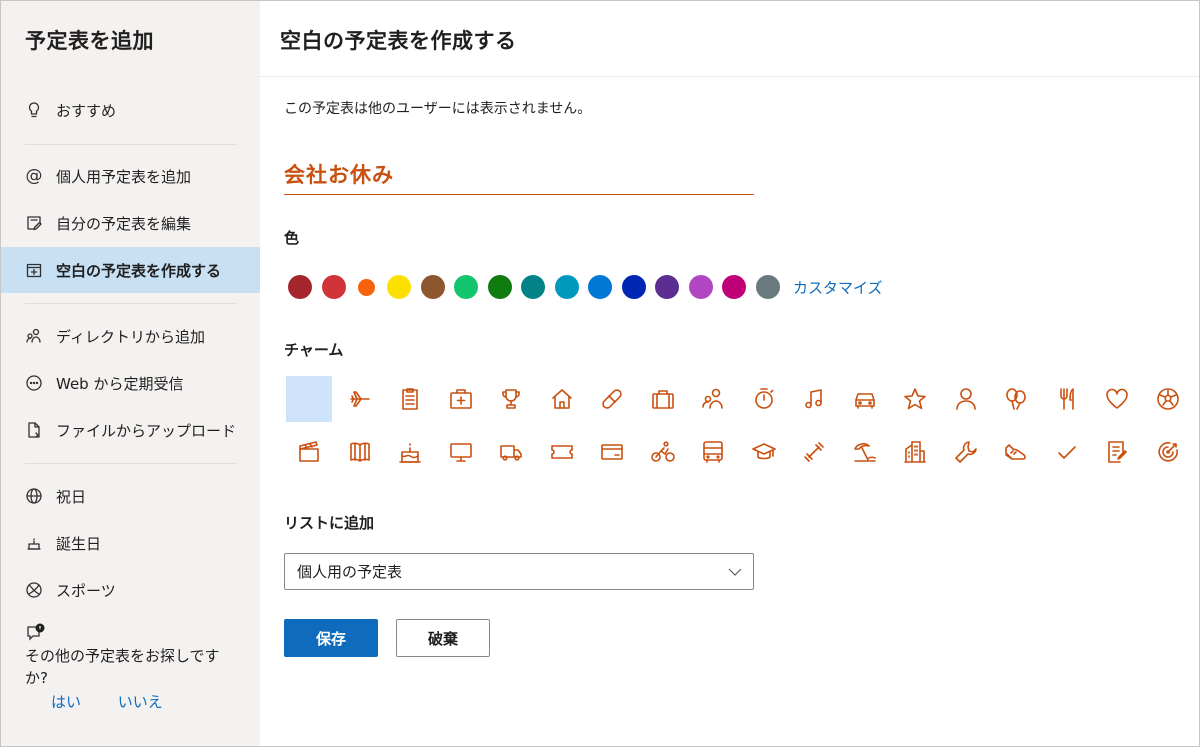 The height and width of the screenshot is (747, 1200). What do you see at coordinates (600, 287) in the screenshot?
I see `color-swatch-blue` at bounding box center [600, 287].